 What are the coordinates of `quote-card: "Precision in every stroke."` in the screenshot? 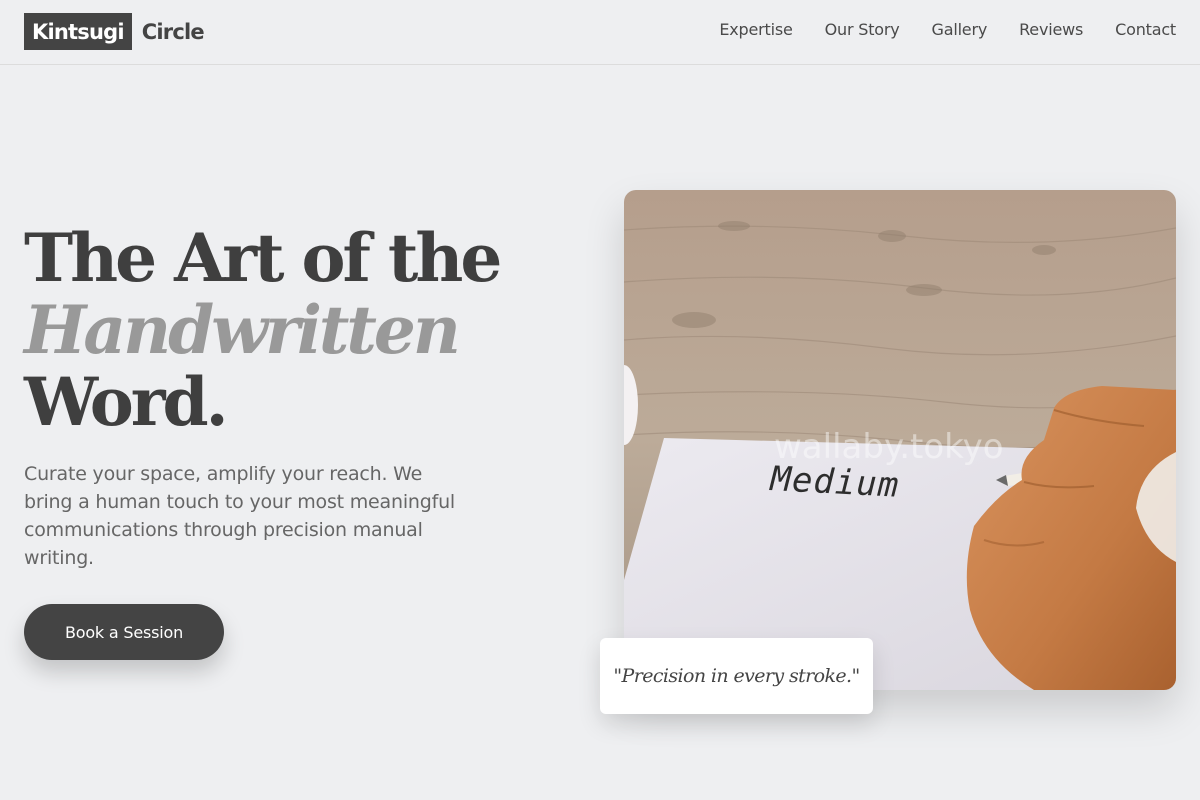 It's located at (736, 676).